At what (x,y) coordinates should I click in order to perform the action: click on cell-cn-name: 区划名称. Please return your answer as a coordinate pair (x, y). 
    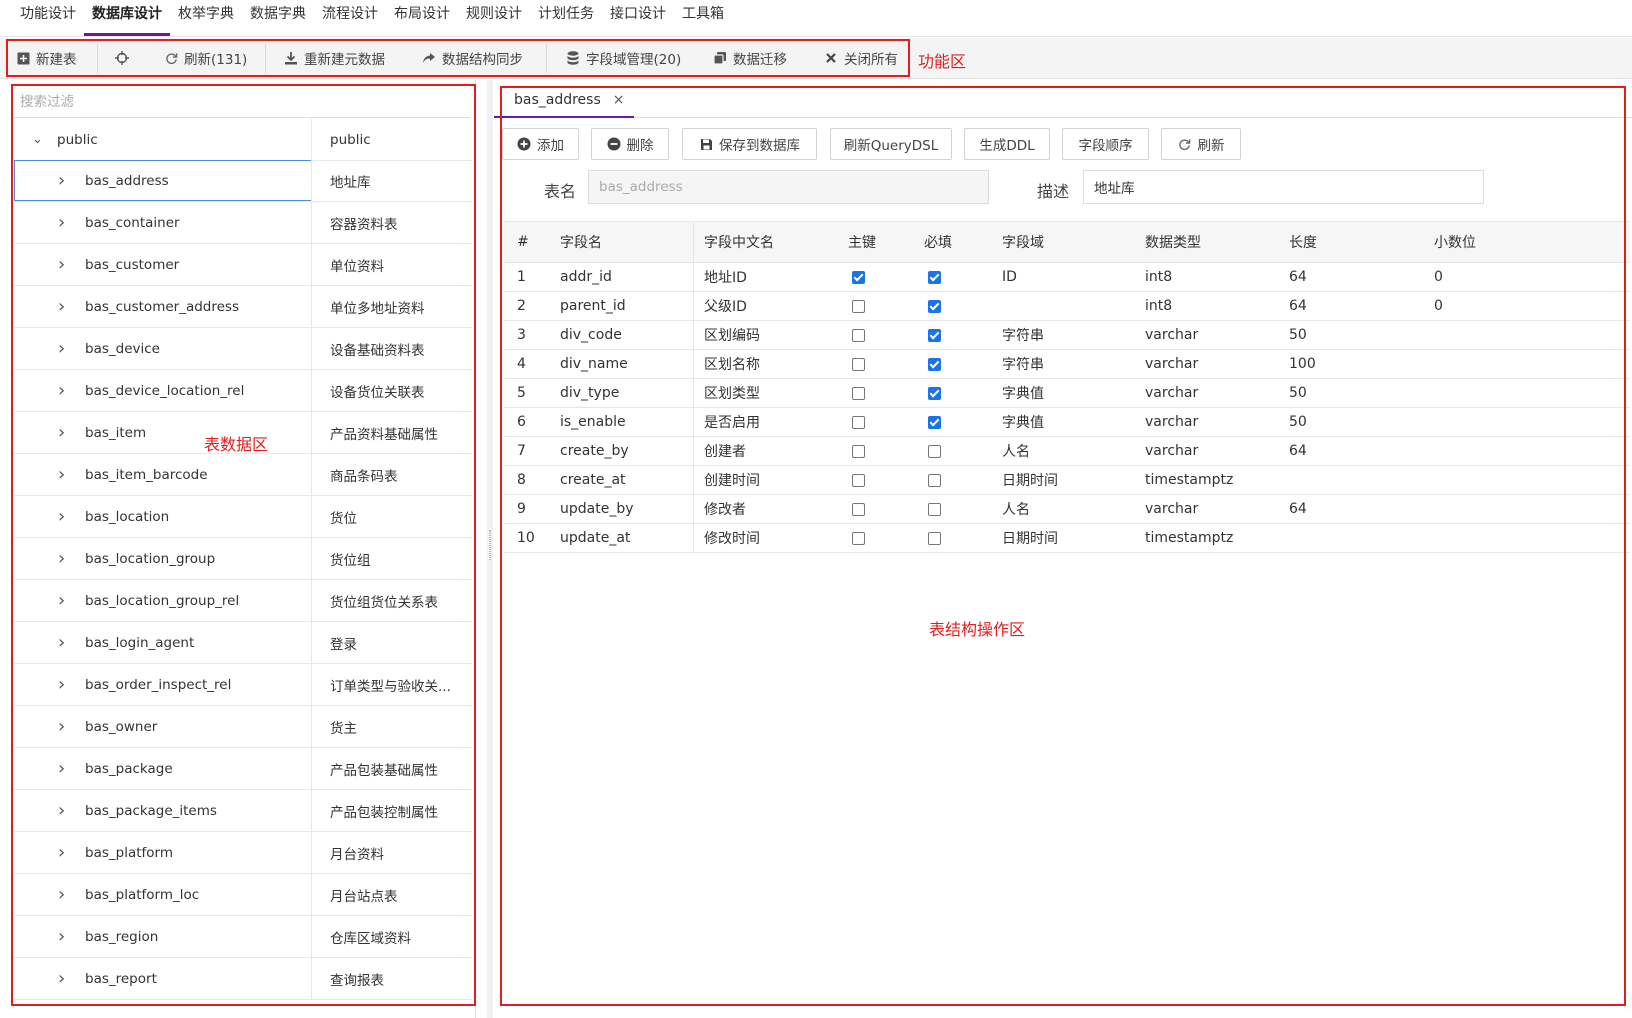
    Looking at the image, I should click on (732, 364).